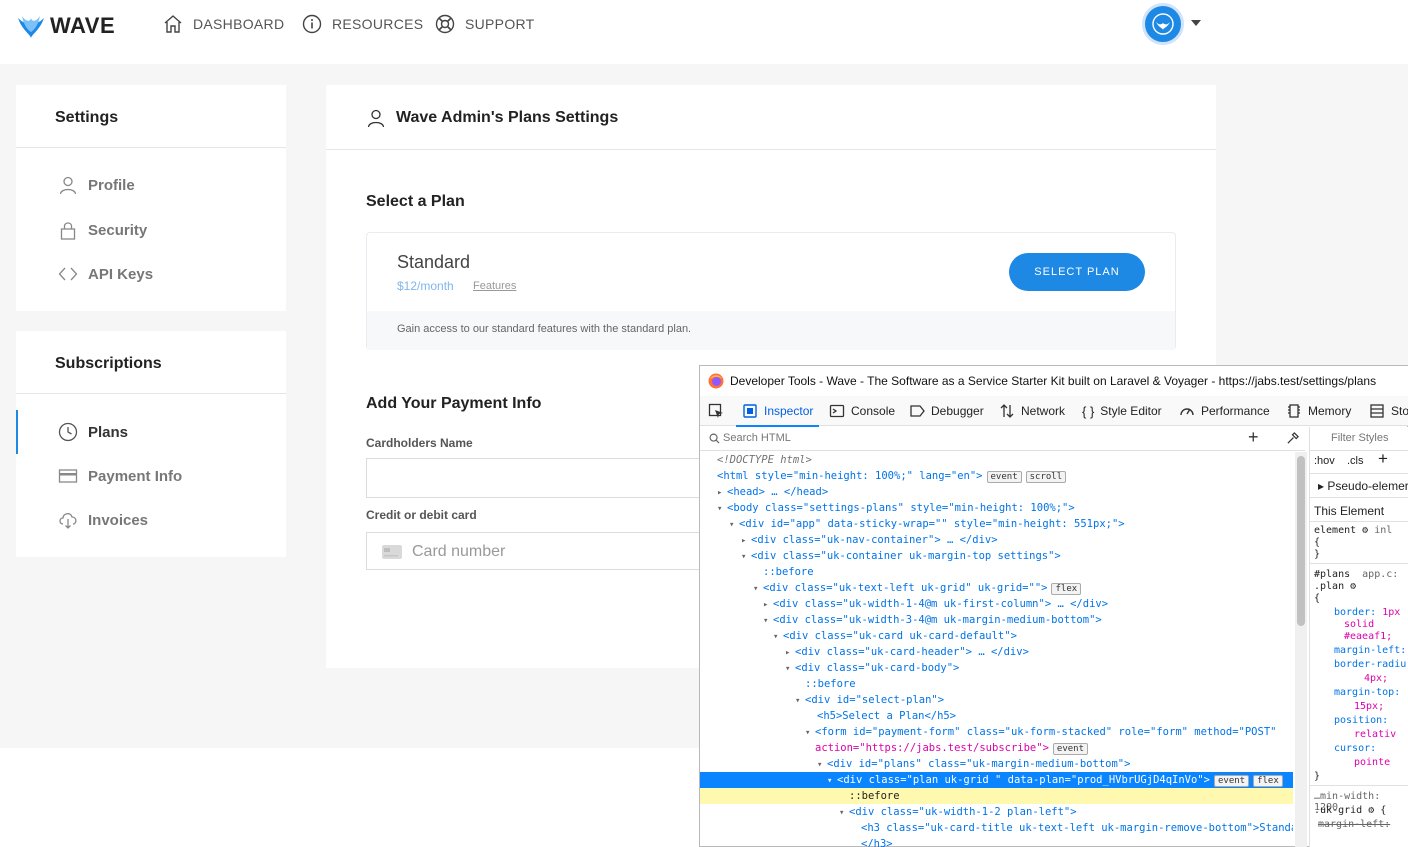 The image size is (1408, 847). What do you see at coordinates (1367, 612) in the screenshot?
I see `decl-border: border: 1px` at bounding box center [1367, 612].